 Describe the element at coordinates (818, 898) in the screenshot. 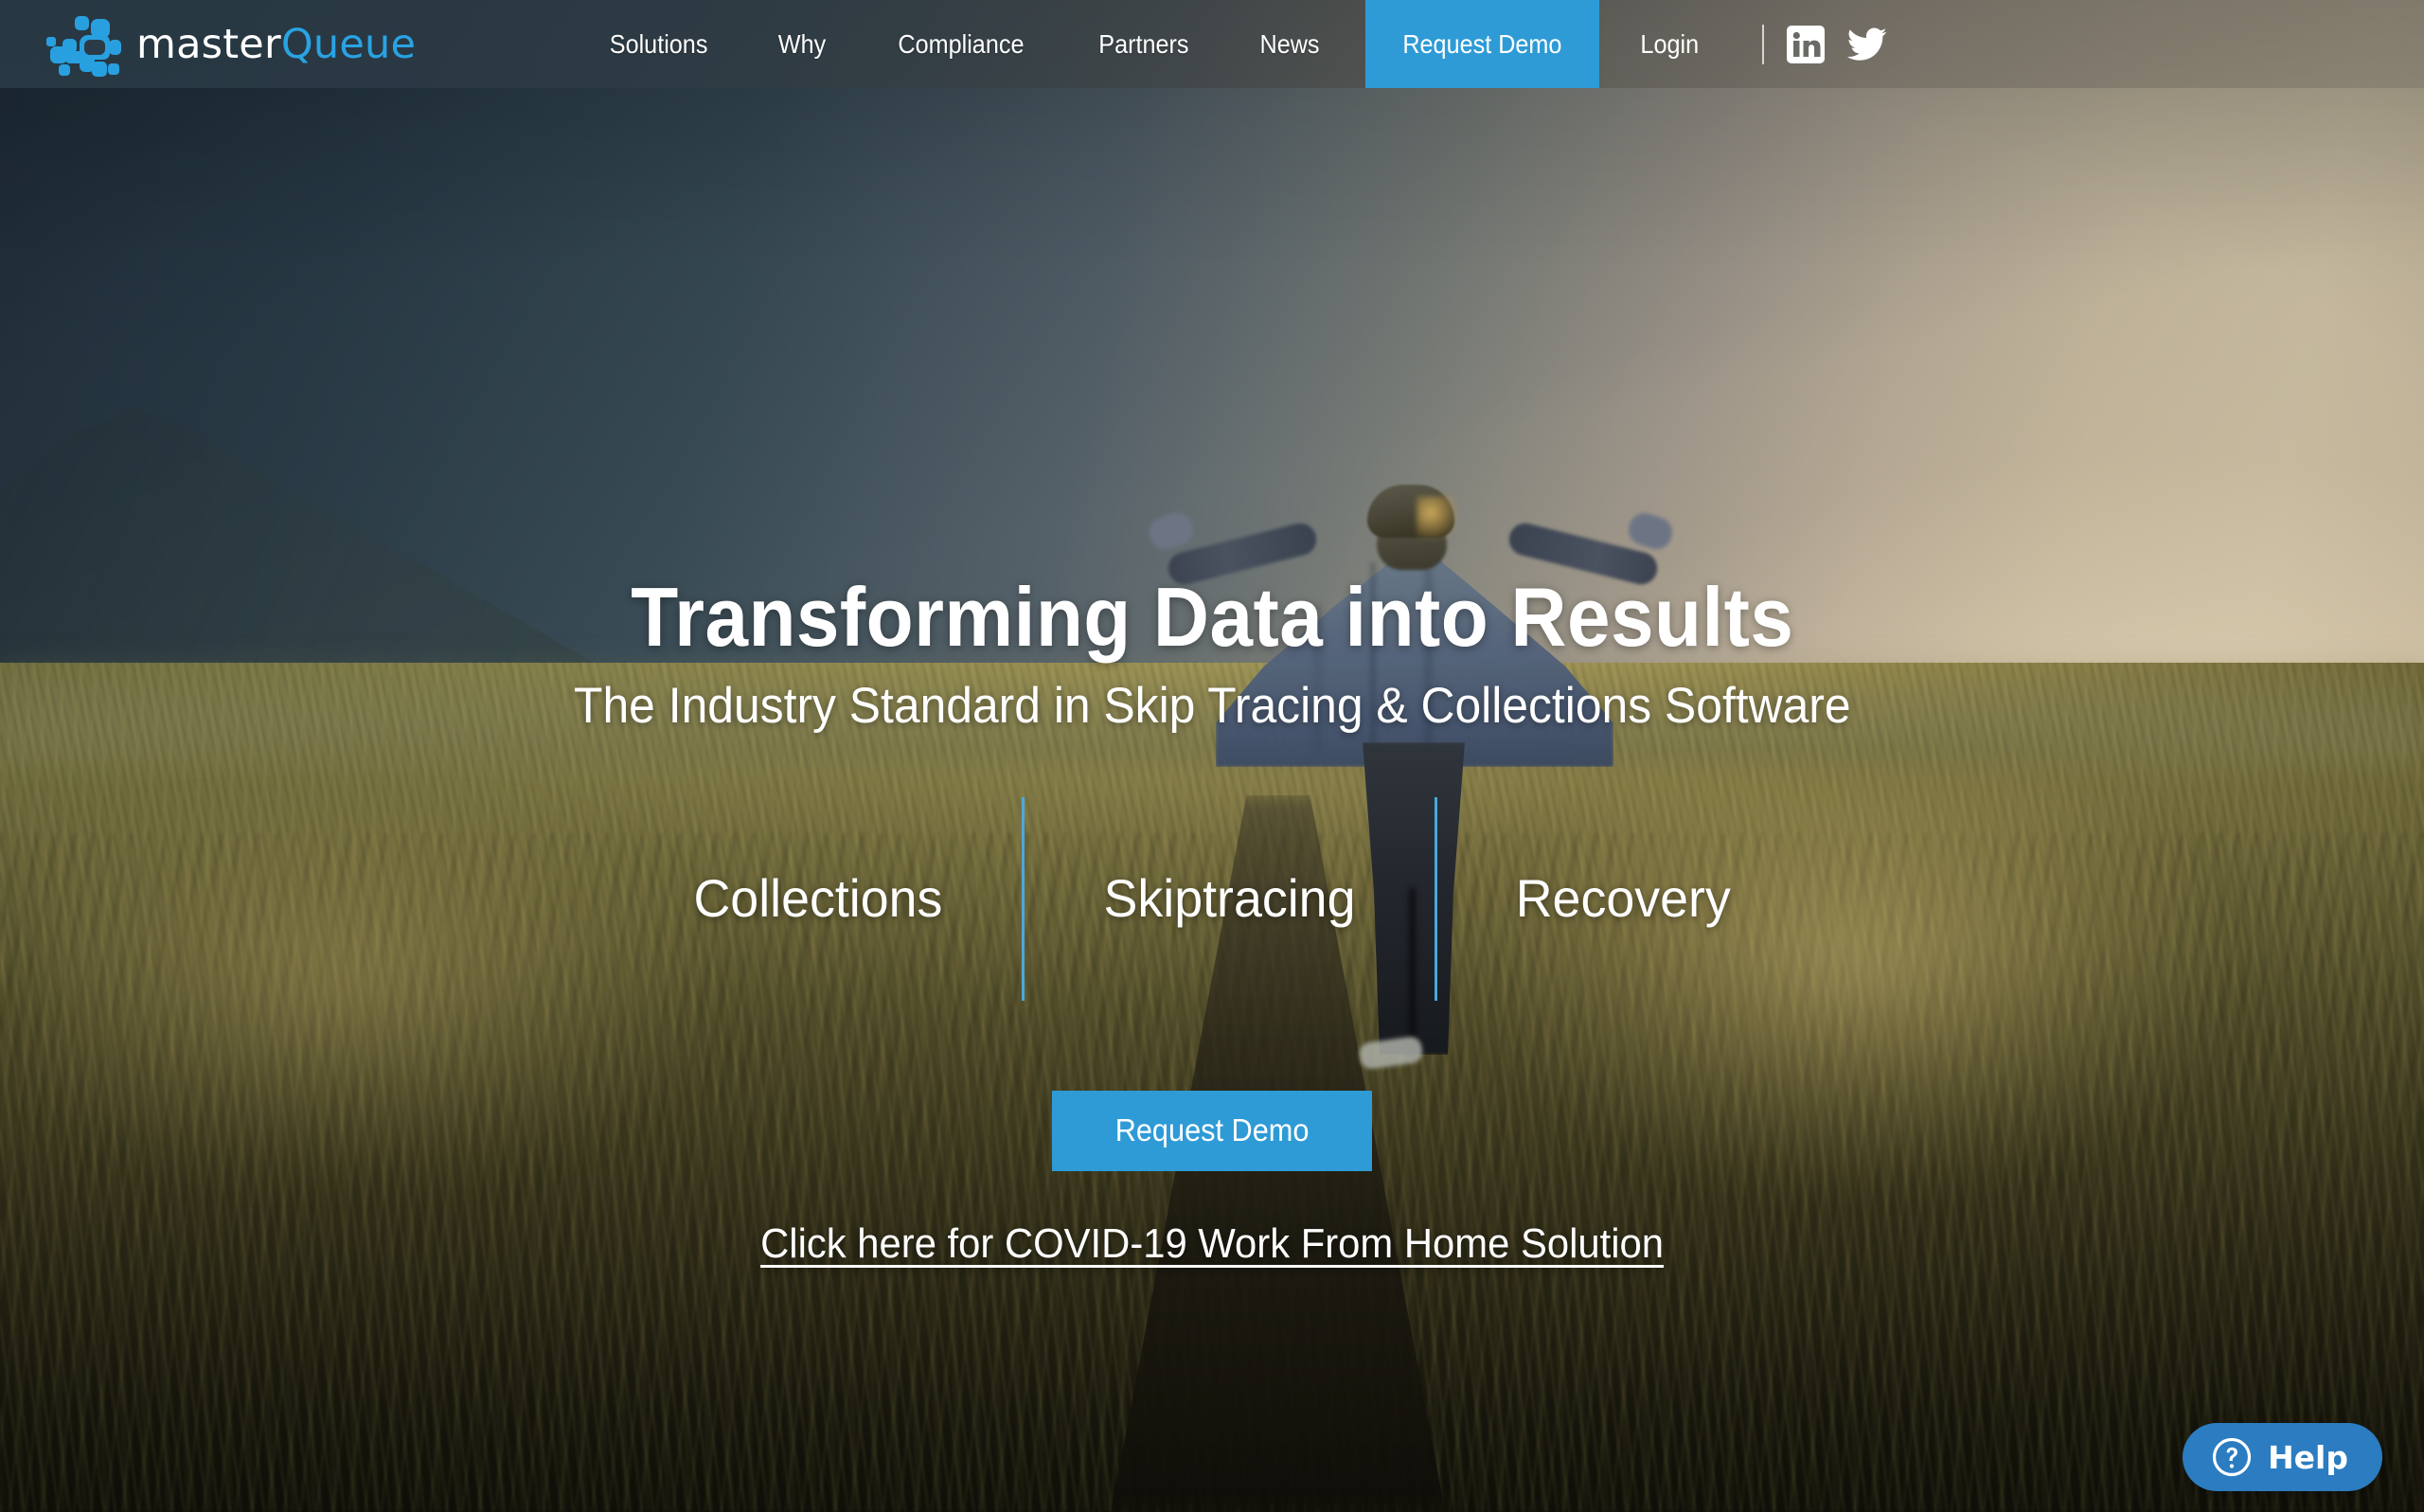

I see `hero-category-collections: Collections` at that location.